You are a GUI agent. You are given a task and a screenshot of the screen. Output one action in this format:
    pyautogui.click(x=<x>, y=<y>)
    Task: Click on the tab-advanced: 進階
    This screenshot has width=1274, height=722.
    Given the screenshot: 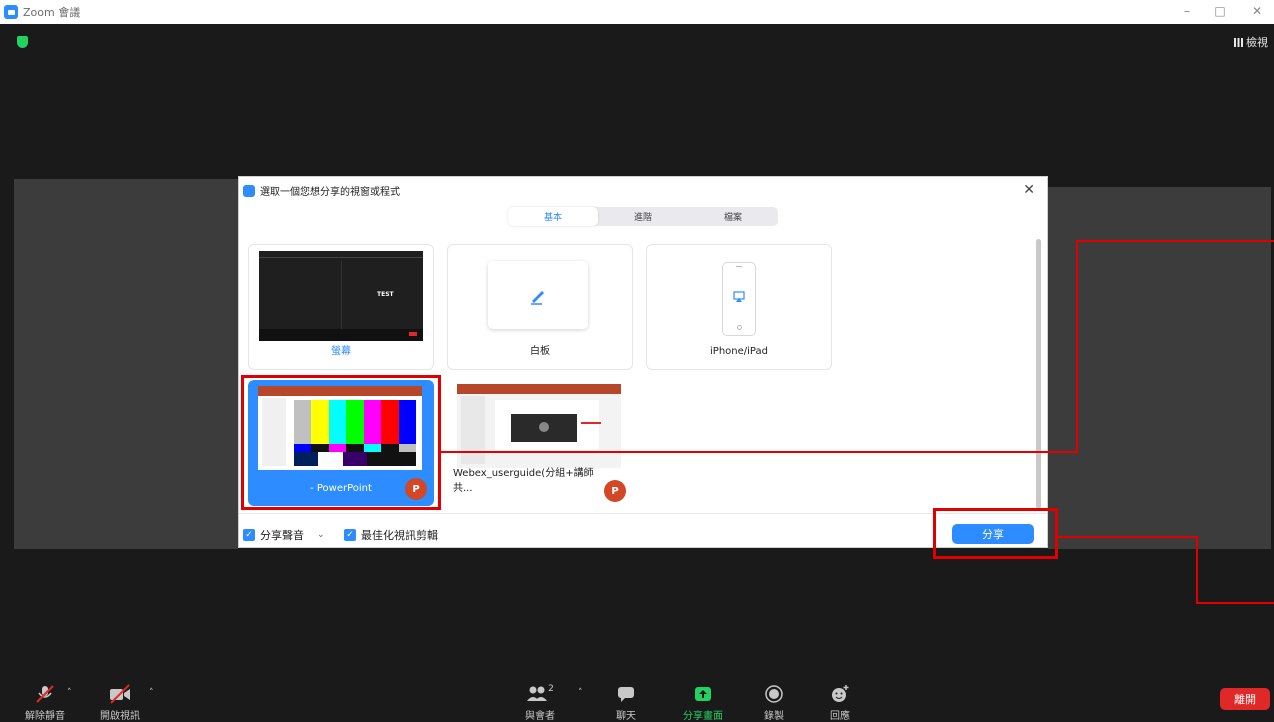 What is the action you would take?
    pyautogui.click(x=643, y=216)
    